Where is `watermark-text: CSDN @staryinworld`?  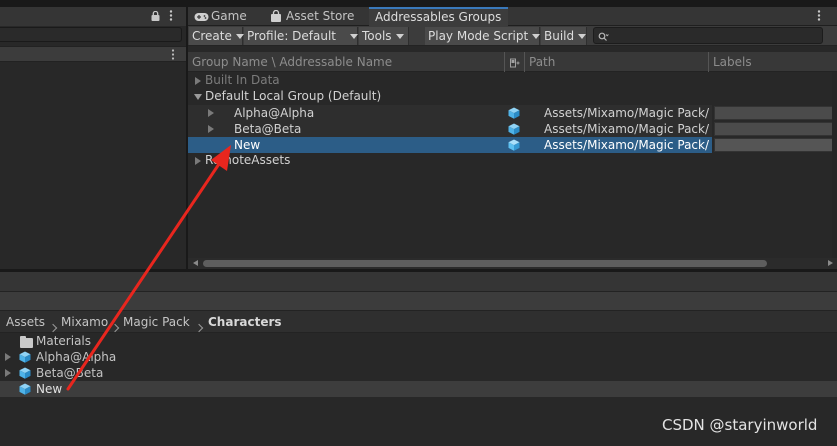
watermark-text: CSDN @staryinworld is located at coordinates (740, 425).